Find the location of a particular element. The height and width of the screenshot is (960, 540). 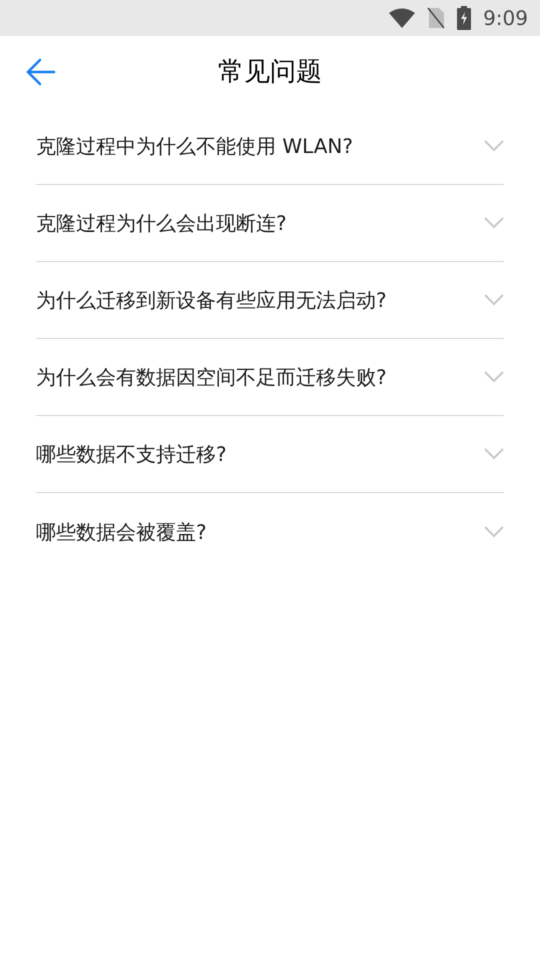

status-time: 9:09 is located at coordinates (505, 18).